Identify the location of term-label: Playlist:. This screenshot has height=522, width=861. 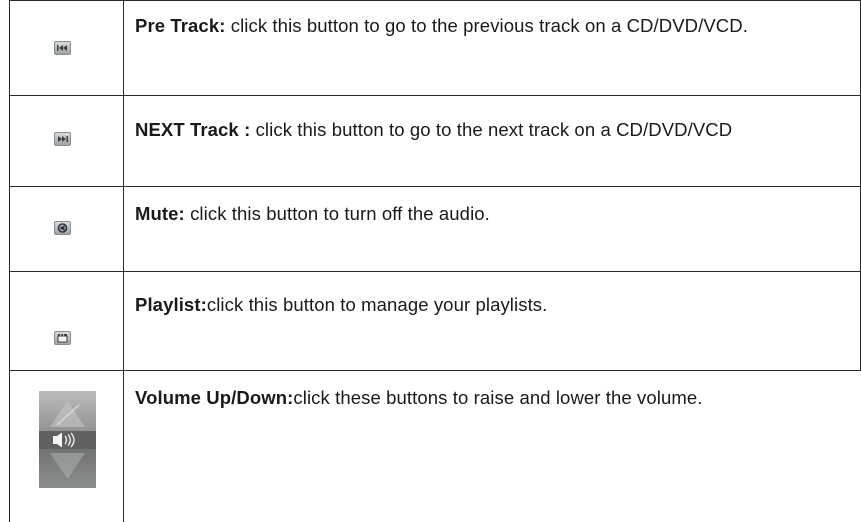
(171, 304).